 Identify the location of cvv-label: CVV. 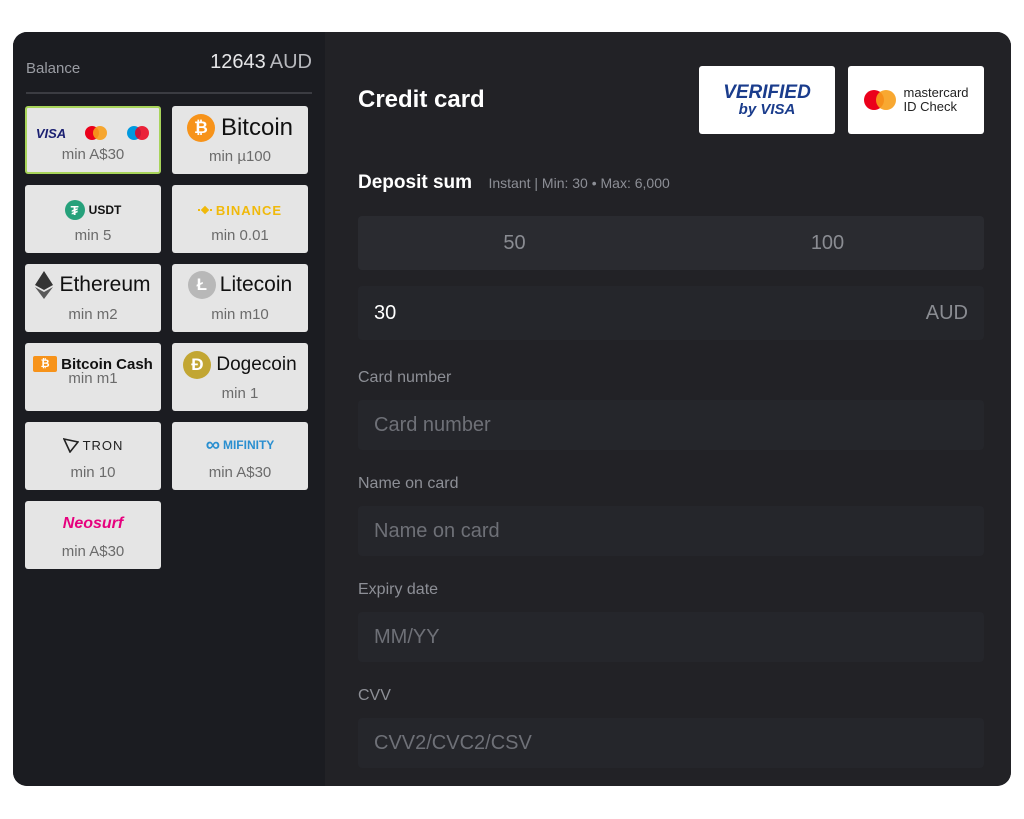
(374, 695).